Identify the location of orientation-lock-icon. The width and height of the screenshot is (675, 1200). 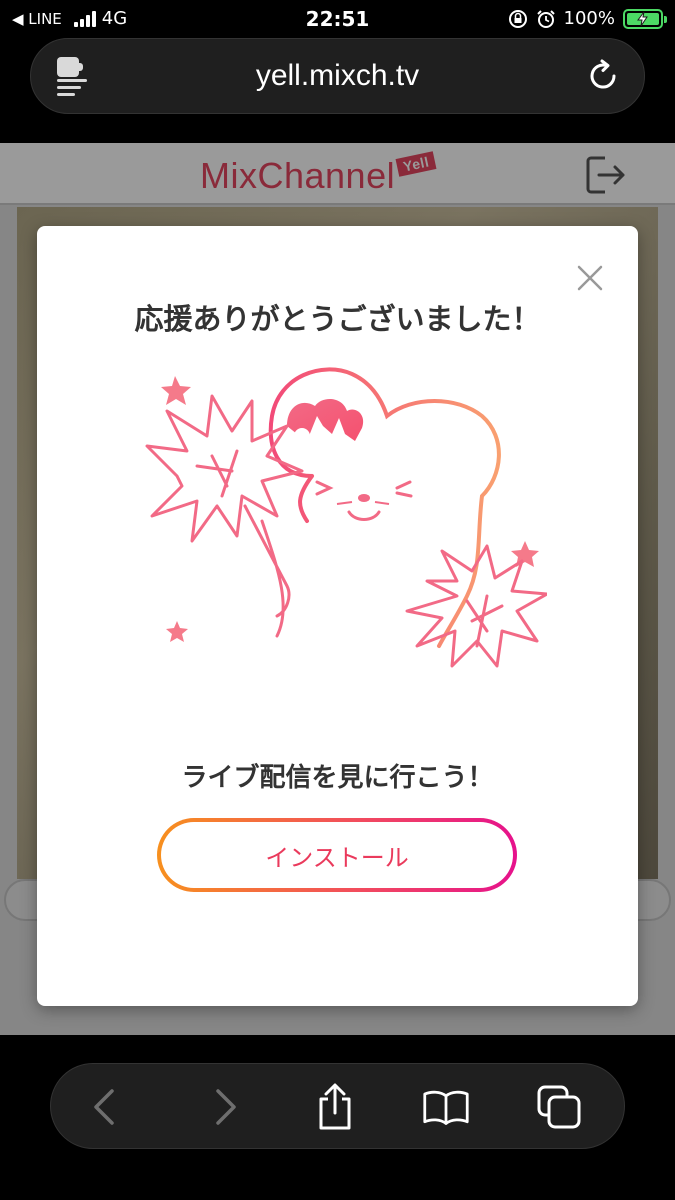
(517, 18).